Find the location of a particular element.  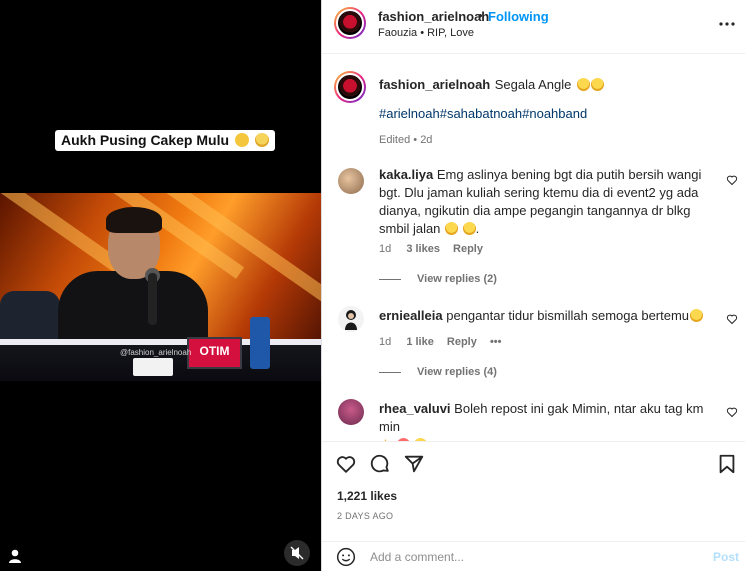

comment-username: erniealleia is located at coordinates (411, 315).